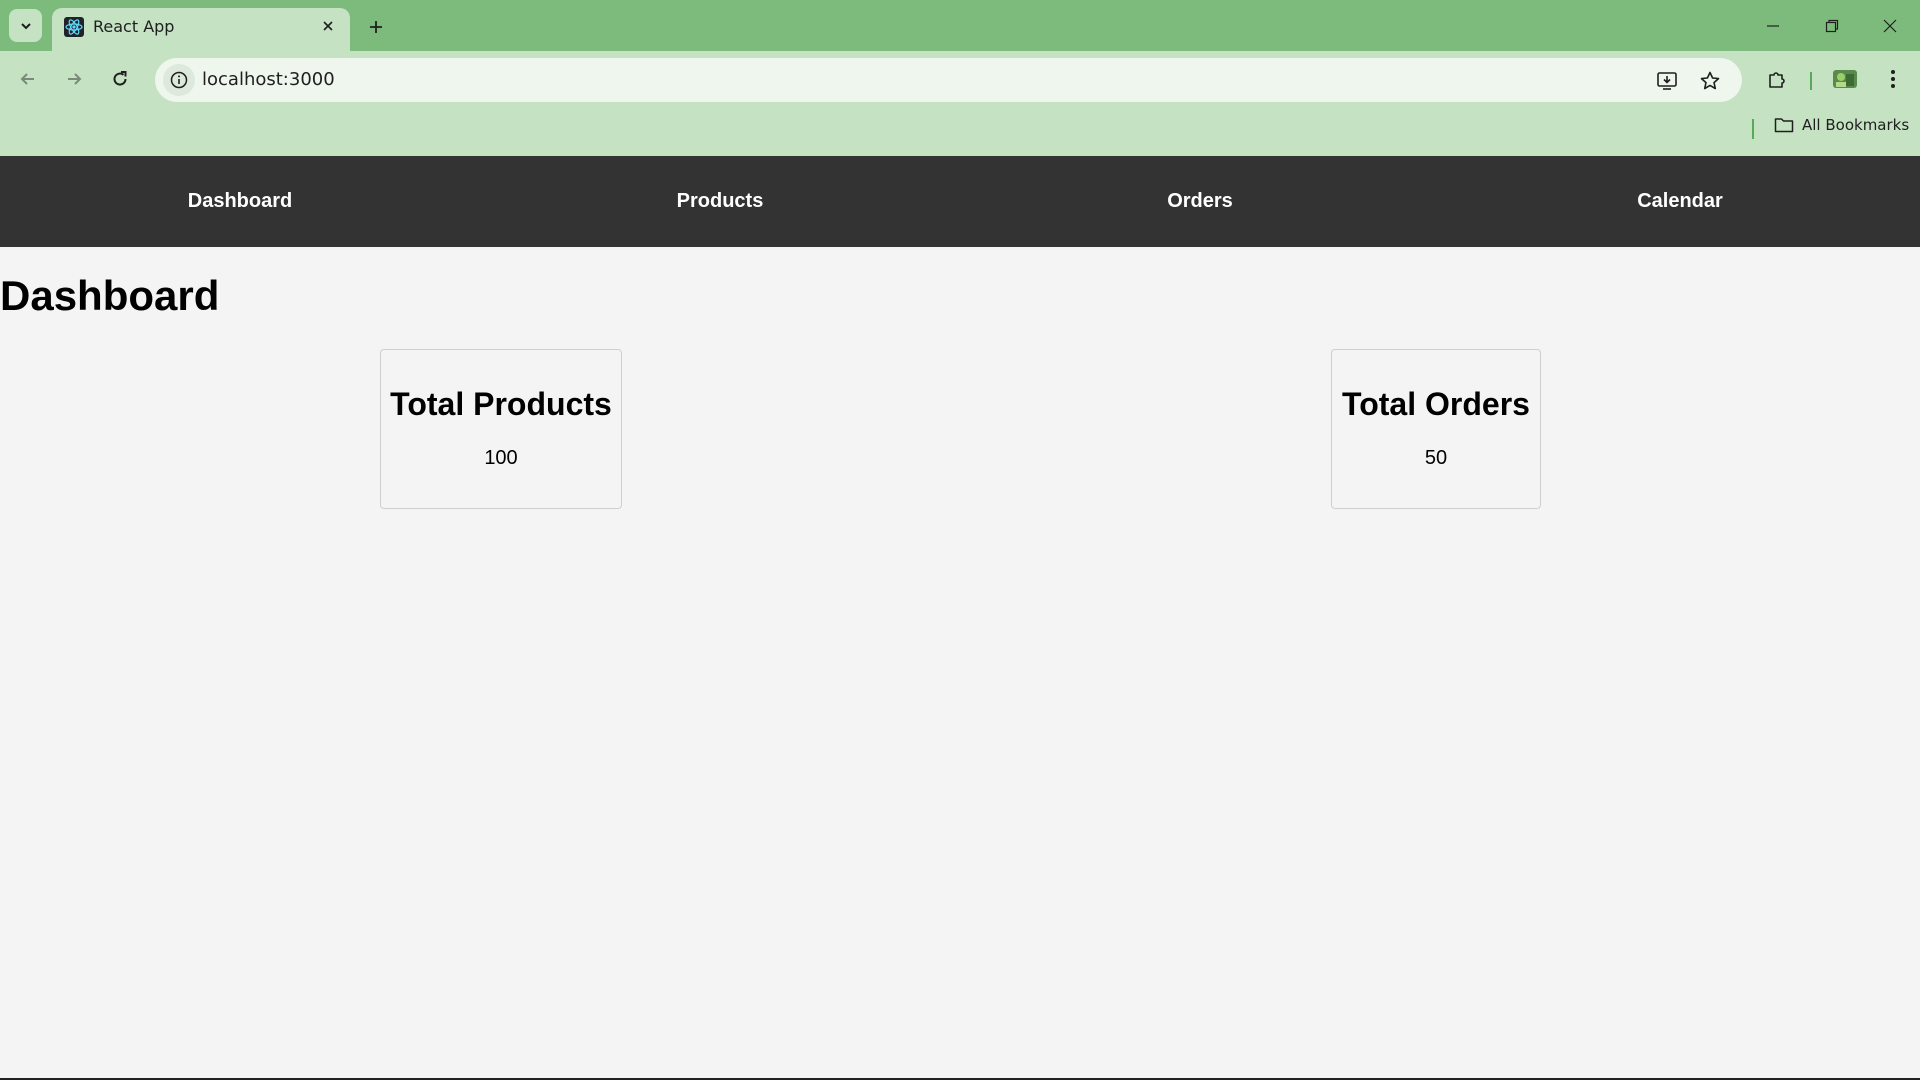  I want to click on restore-icon, so click(1832, 26).